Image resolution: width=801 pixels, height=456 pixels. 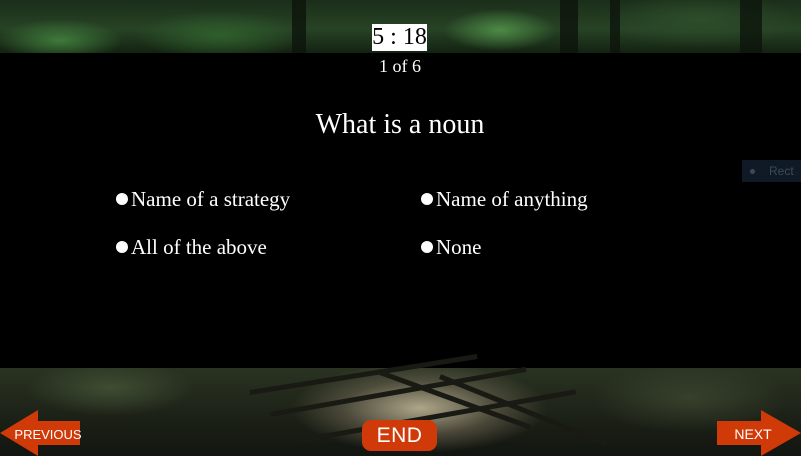 I want to click on artifact-label: Rect, so click(x=781, y=171).